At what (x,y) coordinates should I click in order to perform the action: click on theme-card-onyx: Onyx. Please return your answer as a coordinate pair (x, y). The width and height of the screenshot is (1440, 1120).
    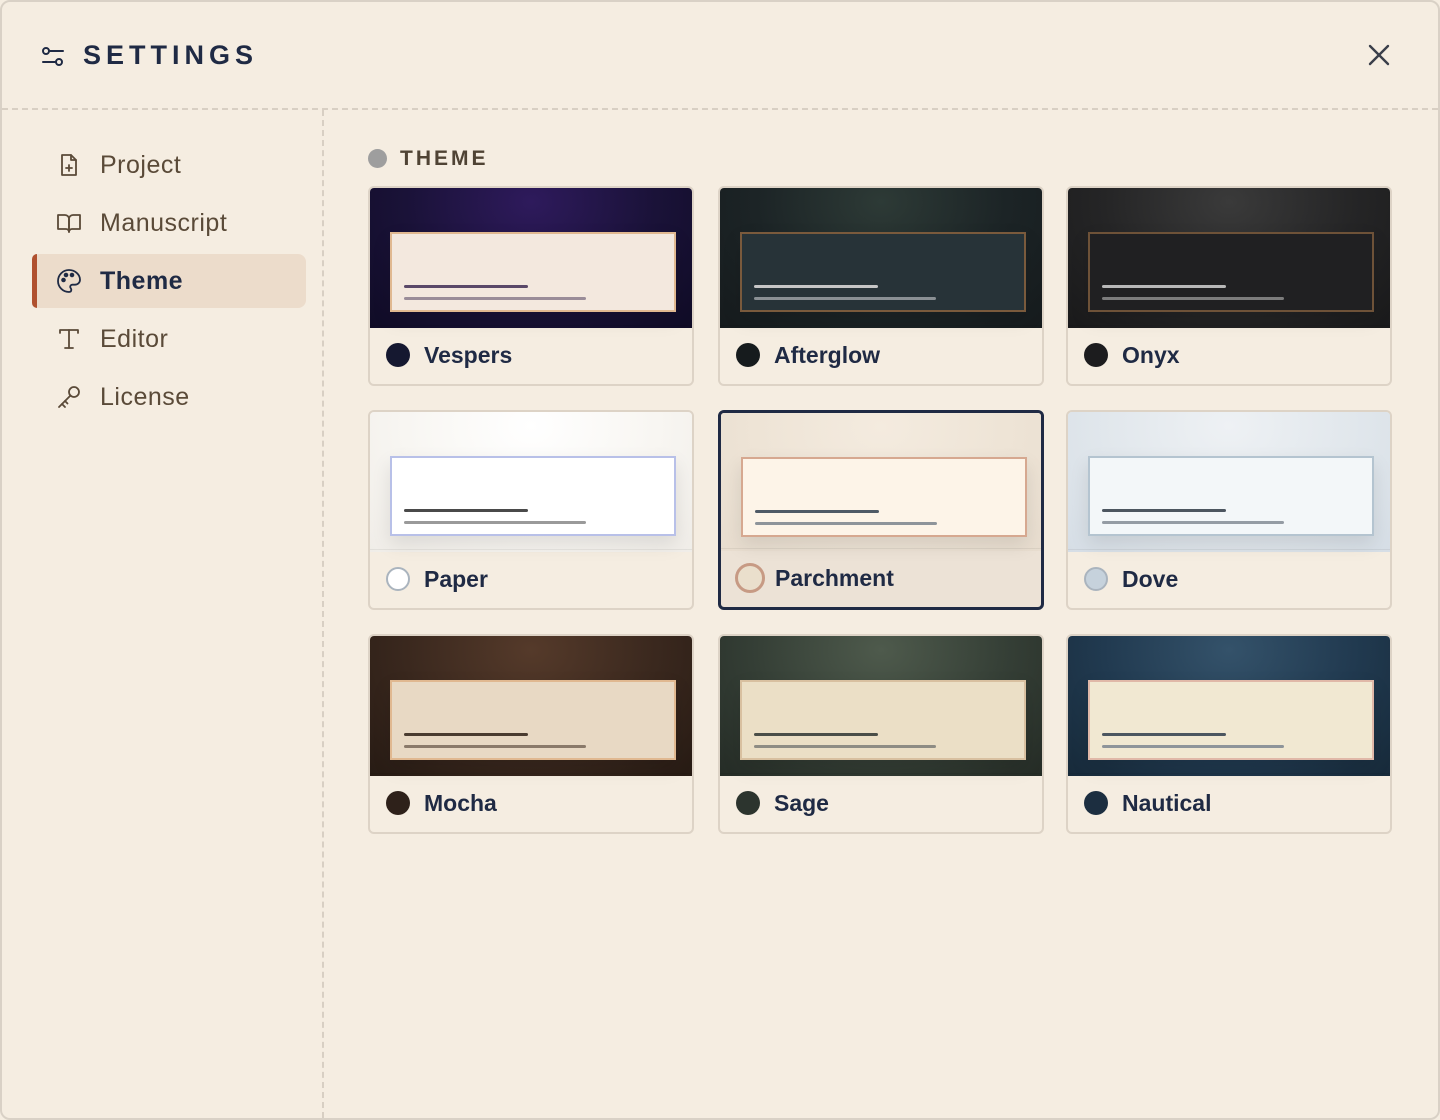
    Looking at the image, I should click on (1229, 286).